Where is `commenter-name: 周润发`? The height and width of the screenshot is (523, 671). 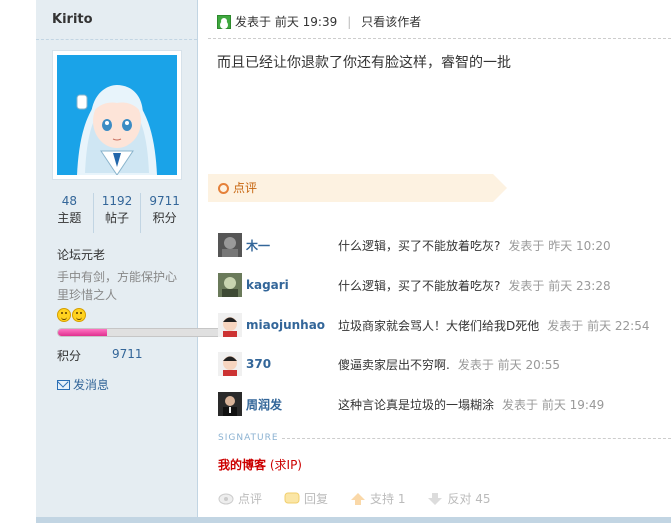
commenter-name: 周润发 is located at coordinates (290, 404).